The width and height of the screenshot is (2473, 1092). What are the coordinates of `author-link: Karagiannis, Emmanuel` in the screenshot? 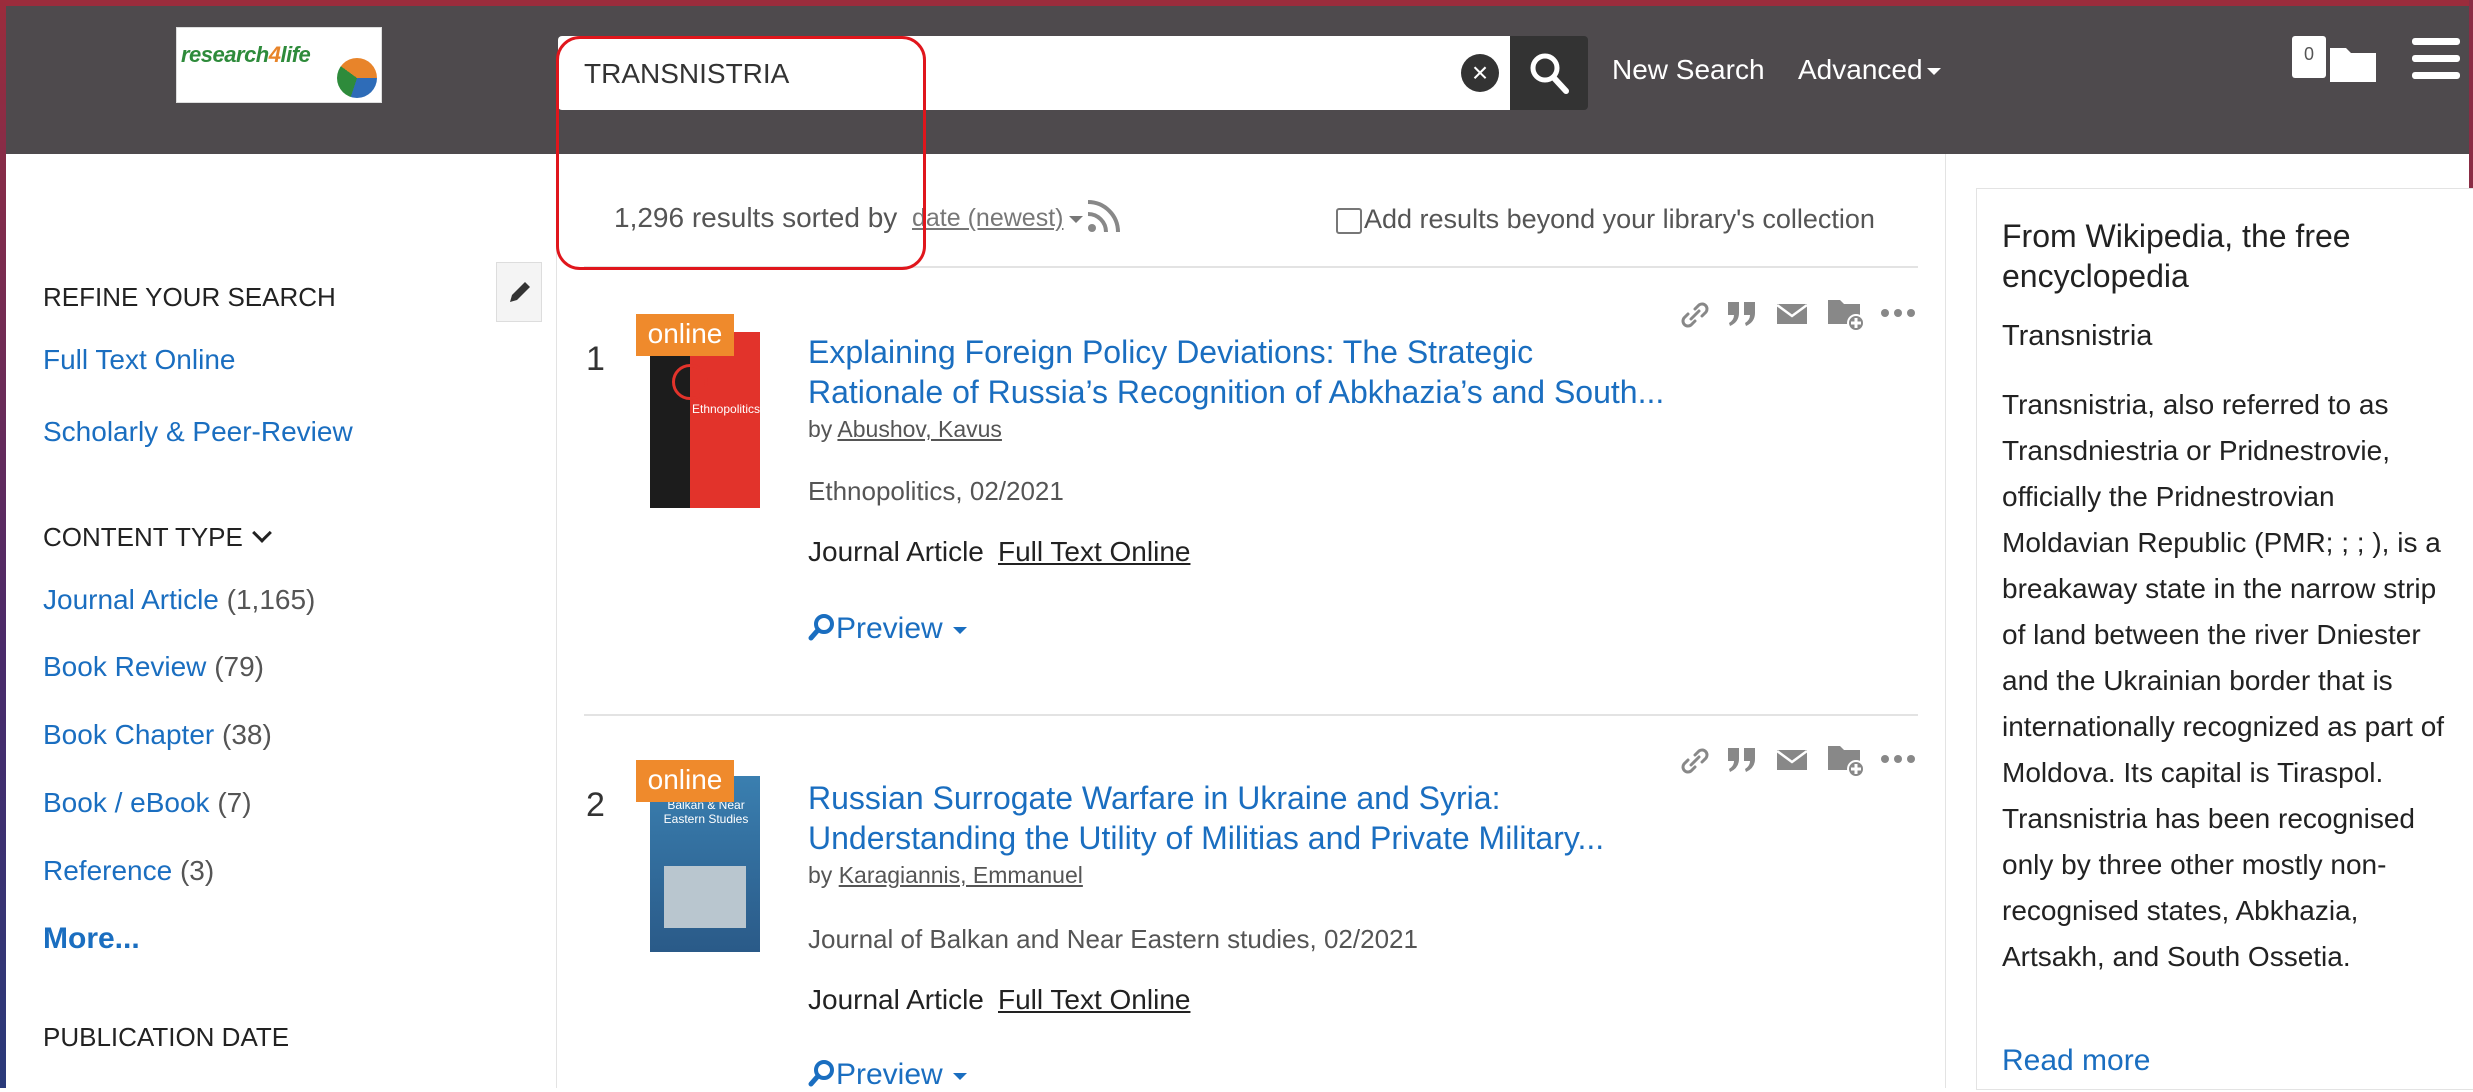 It's located at (960, 875).